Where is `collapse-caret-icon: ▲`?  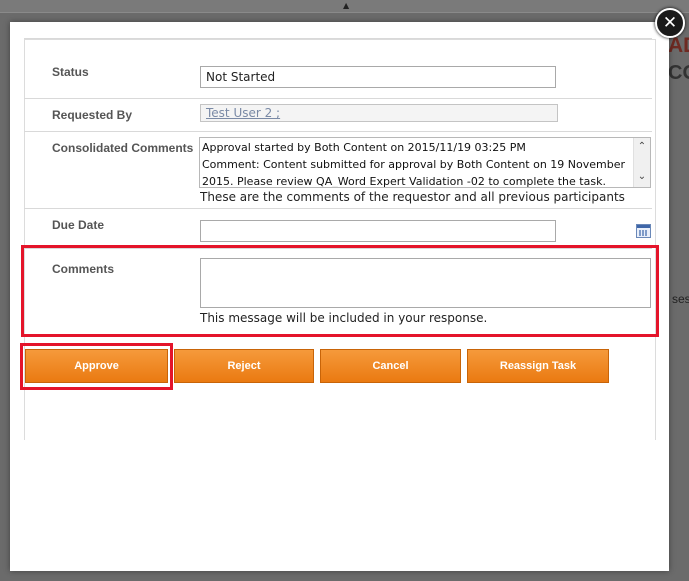 collapse-caret-icon: ▲ is located at coordinates (346, 5).